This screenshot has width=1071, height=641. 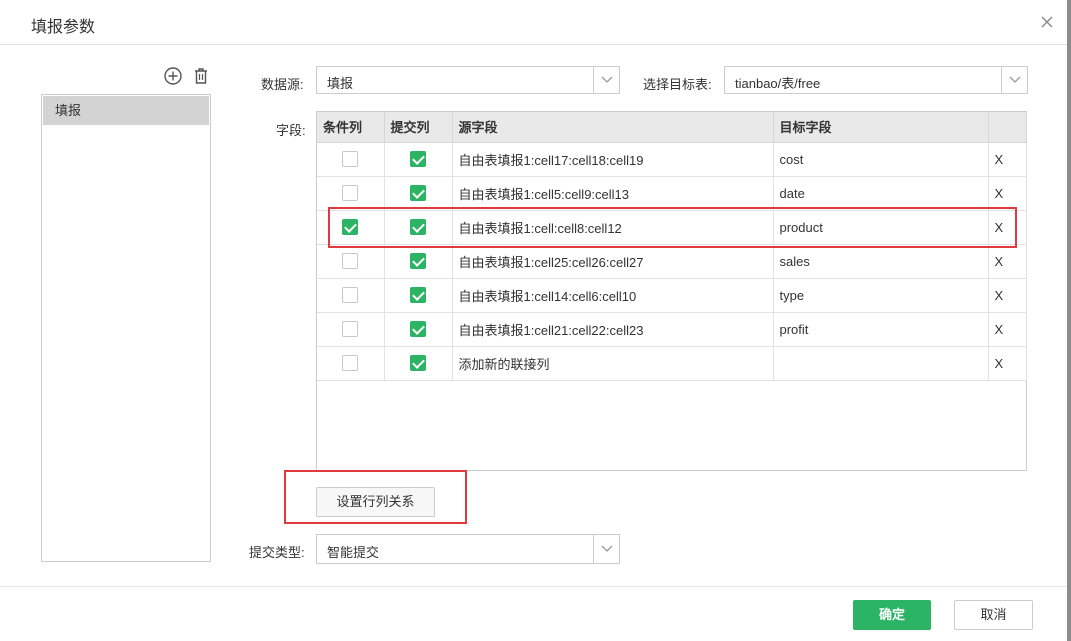 I want to click on cancel-button: 取消, so click(x=993, y=615).